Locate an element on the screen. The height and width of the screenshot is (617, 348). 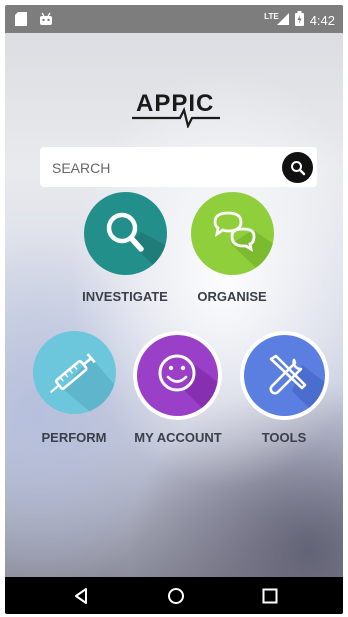
navigation-bar is located at coordinates (174, 595).